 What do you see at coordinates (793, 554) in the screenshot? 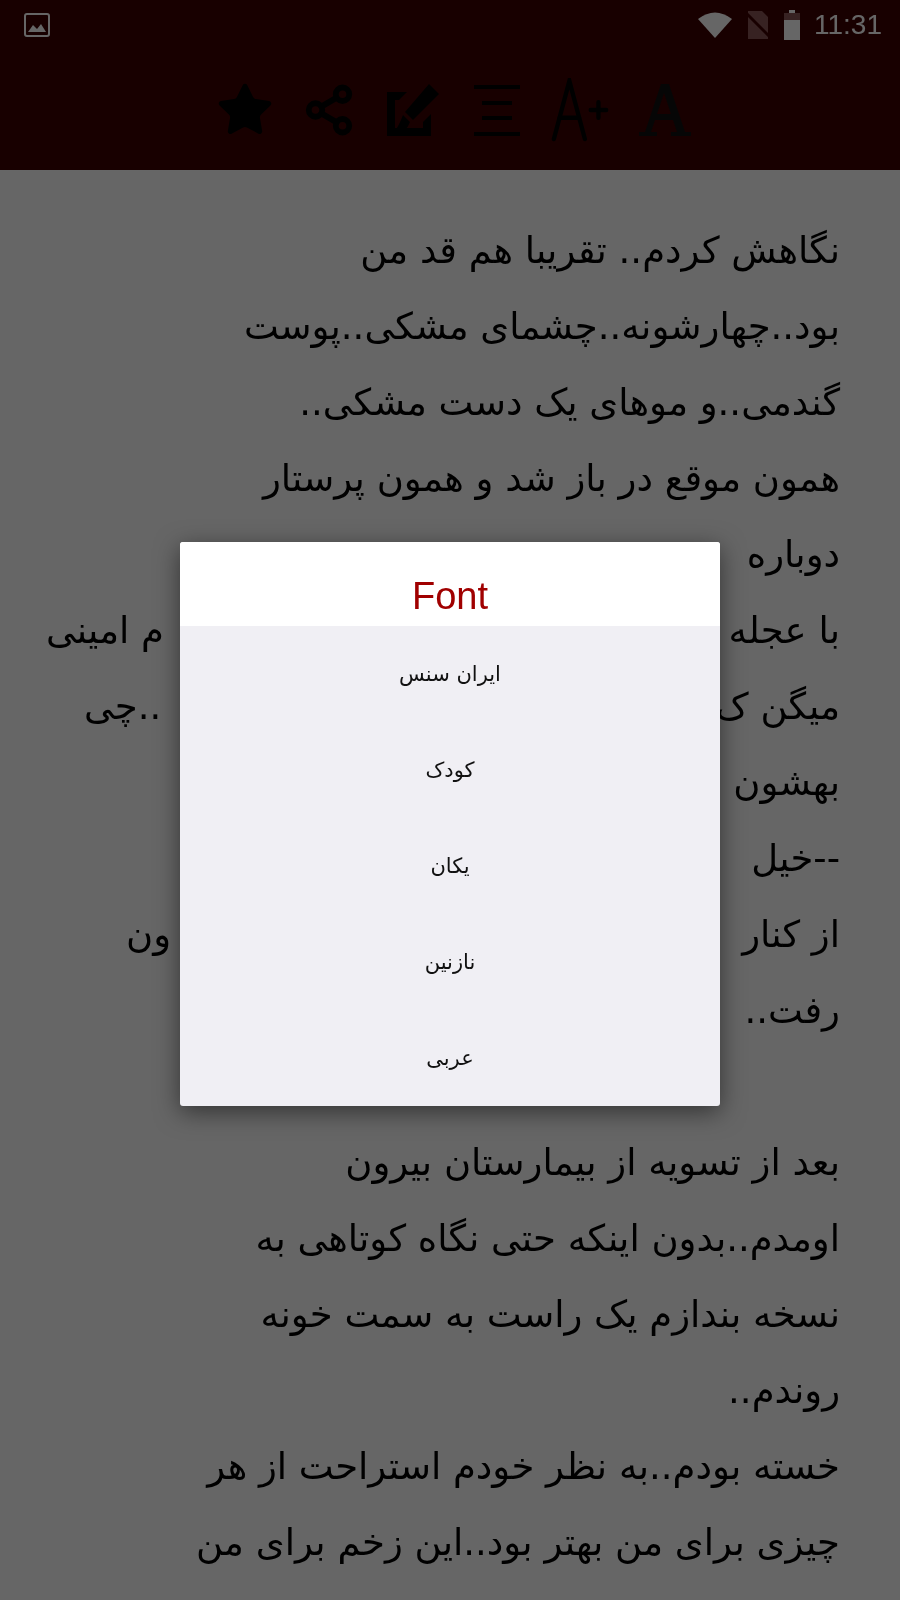
I see `book-text-line: دوباره` at bounding box center [793, 554].